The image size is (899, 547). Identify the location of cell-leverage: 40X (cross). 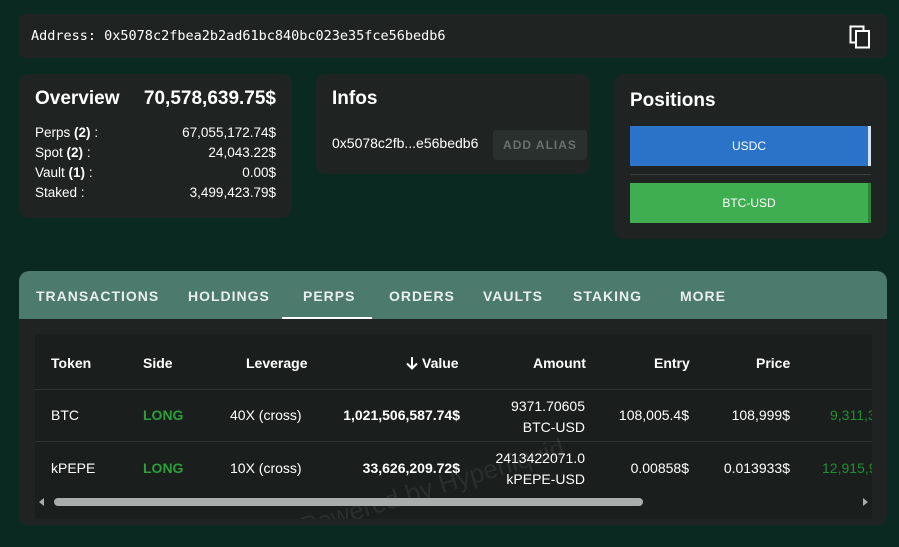
(266, 415).